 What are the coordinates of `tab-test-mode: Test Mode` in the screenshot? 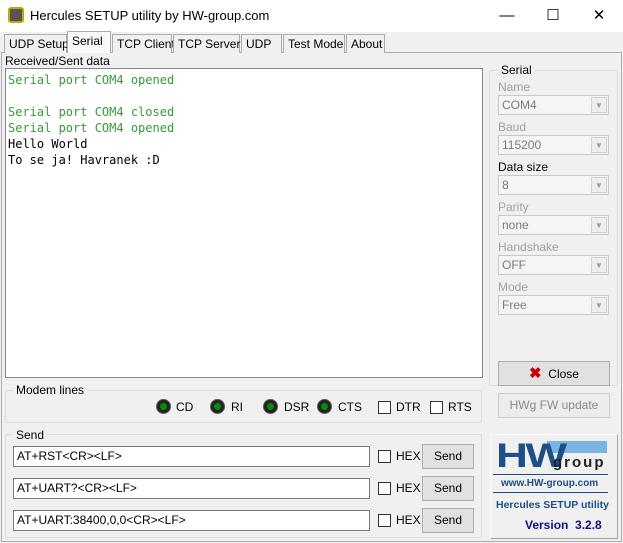 It's located at (314, 43).